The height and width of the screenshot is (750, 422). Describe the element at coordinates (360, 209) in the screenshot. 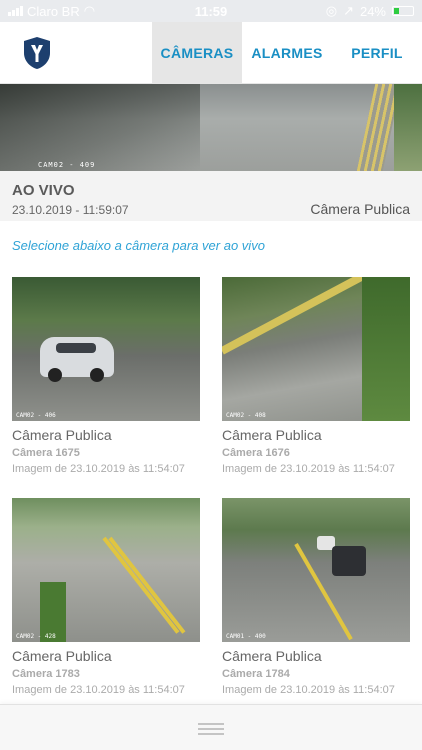

I see `live-camera-name: Câmera Publica` at that location.